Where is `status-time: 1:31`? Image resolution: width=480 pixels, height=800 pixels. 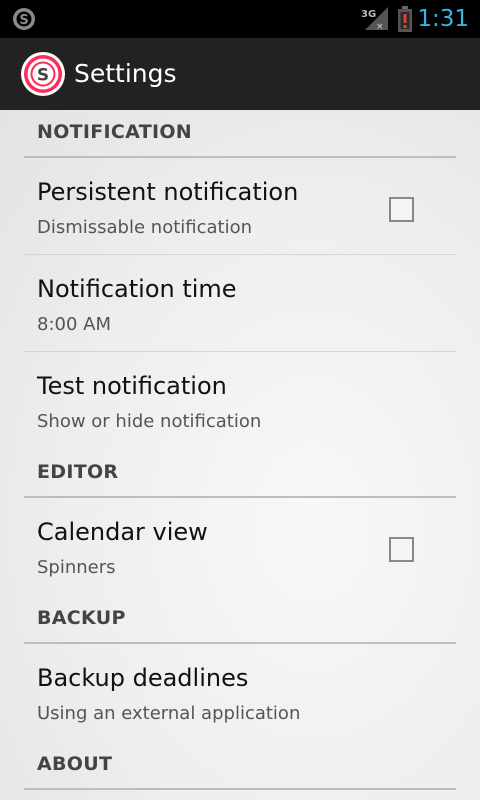 status-time: 1:31 is located at coordinates (443, 19).